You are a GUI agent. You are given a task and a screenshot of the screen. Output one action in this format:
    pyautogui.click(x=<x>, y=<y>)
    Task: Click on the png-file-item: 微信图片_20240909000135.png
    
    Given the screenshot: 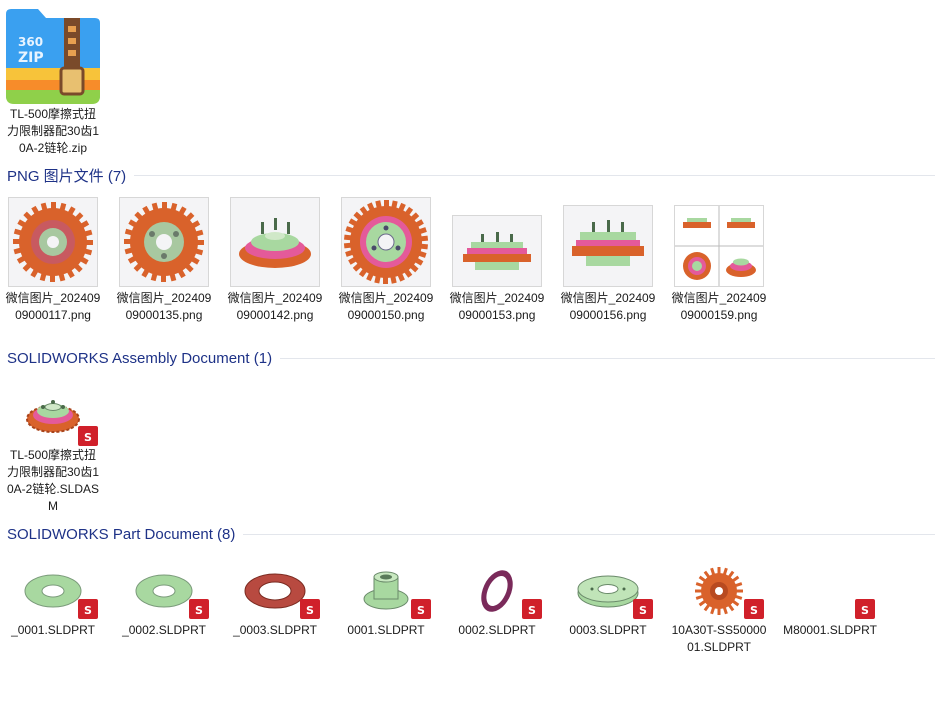 What is the action you would take?
    pyautogui.click(x=164, y=257)
    